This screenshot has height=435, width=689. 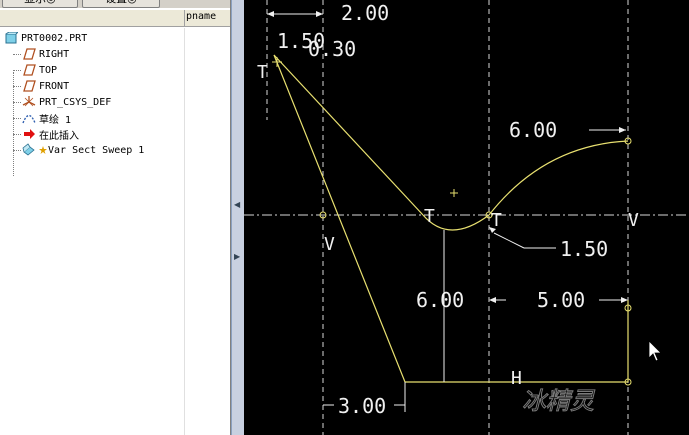 I want to click on show-button: 显示◎, so click(x=40, y=4).